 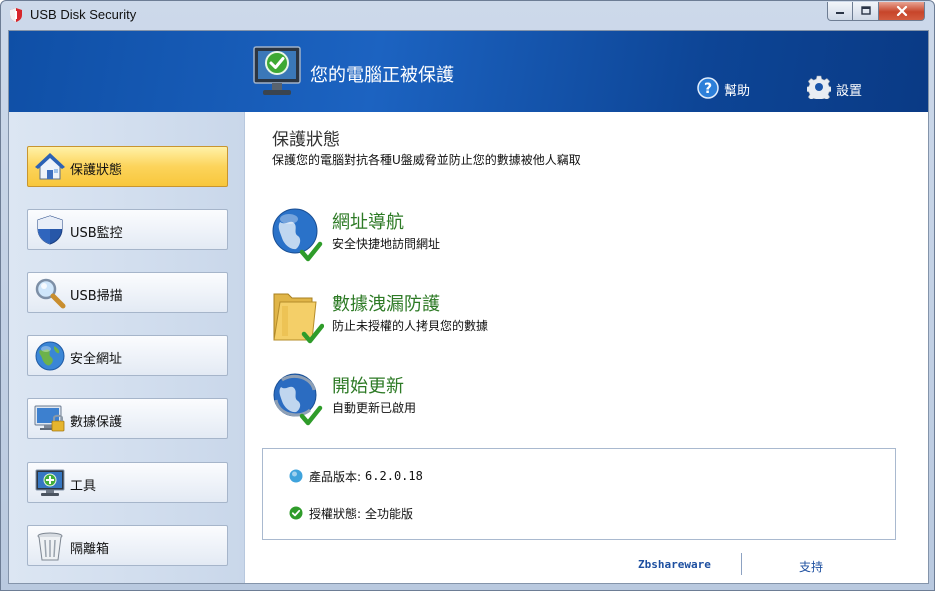 I want to click on window-title: USB Disk Security, so click(x=83, y=14).